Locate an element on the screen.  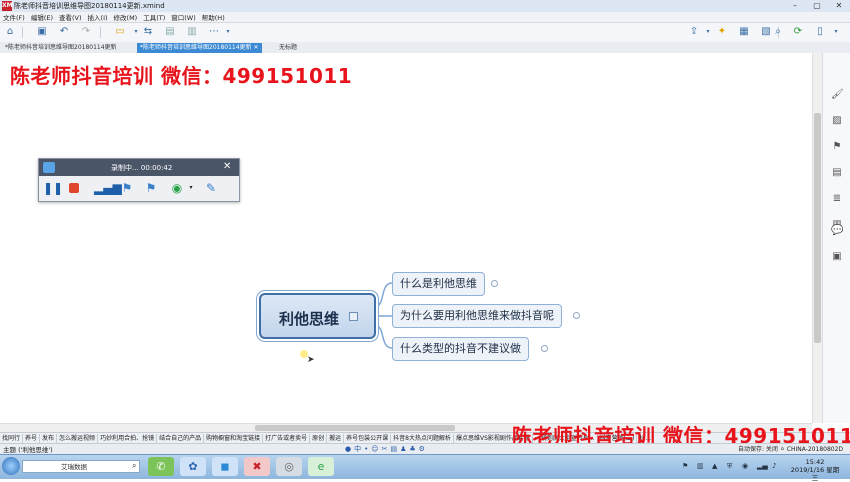
mouse-cursor-icon: ➤ is located at coordinates (311, 360).